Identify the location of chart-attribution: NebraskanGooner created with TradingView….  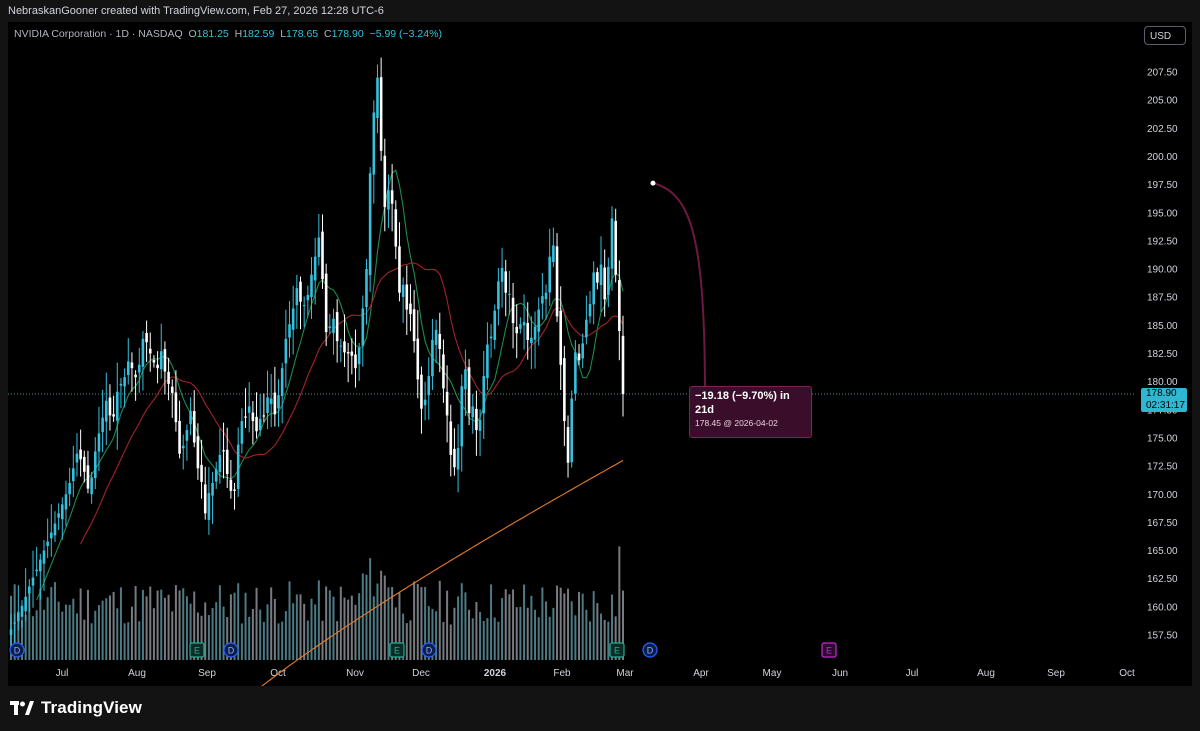
(196, 11).